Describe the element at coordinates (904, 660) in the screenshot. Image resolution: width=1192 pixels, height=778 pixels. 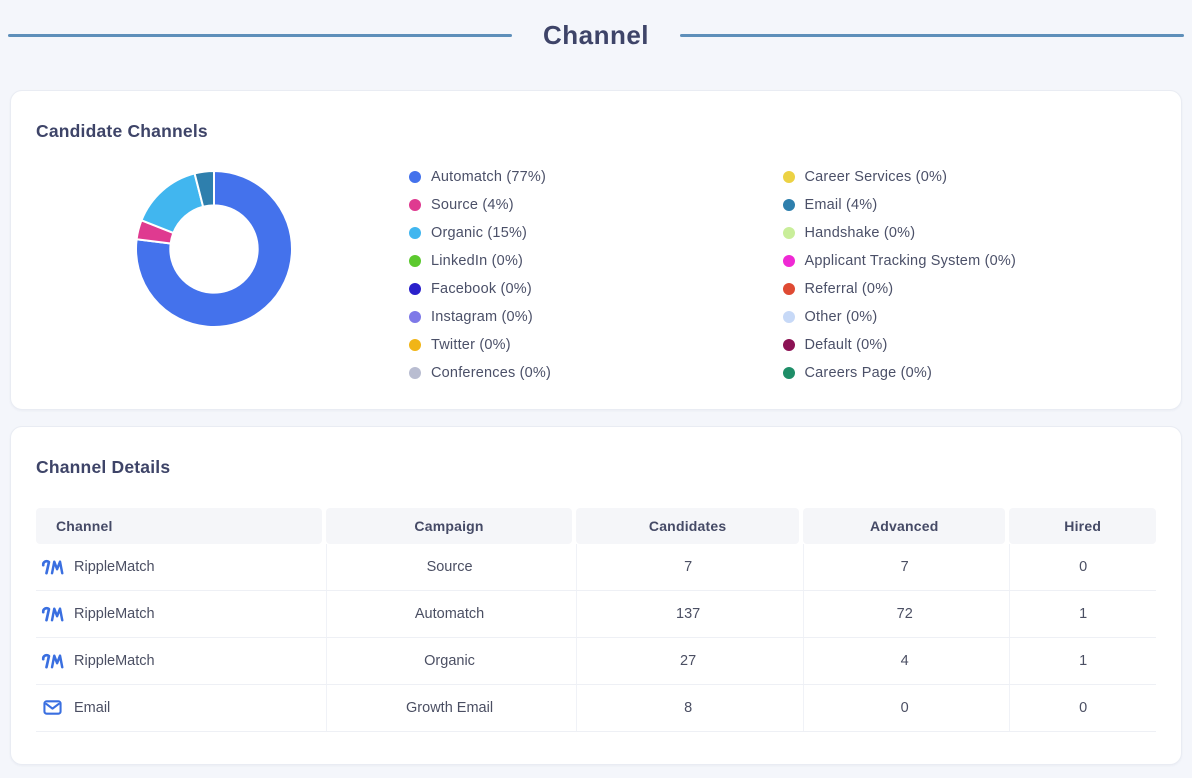
I see `advanced-cell: 4` at that location.